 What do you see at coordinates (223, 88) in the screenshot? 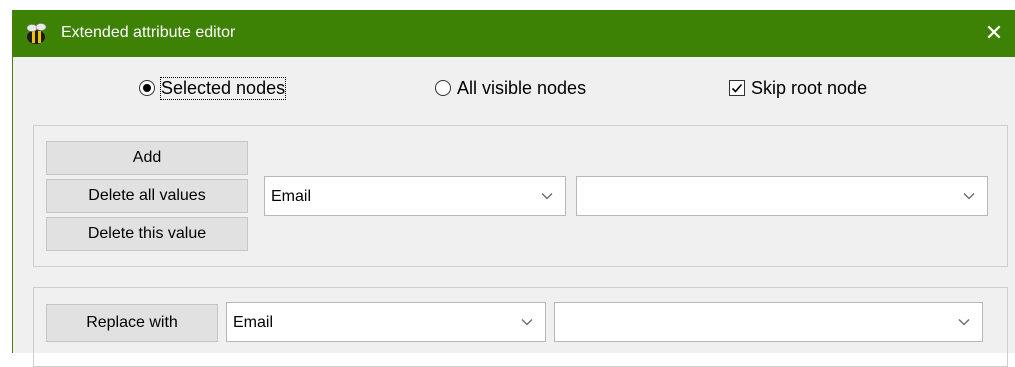
I see `selected-nodes-label: Selected nodes` at bounding box center [223, 88].